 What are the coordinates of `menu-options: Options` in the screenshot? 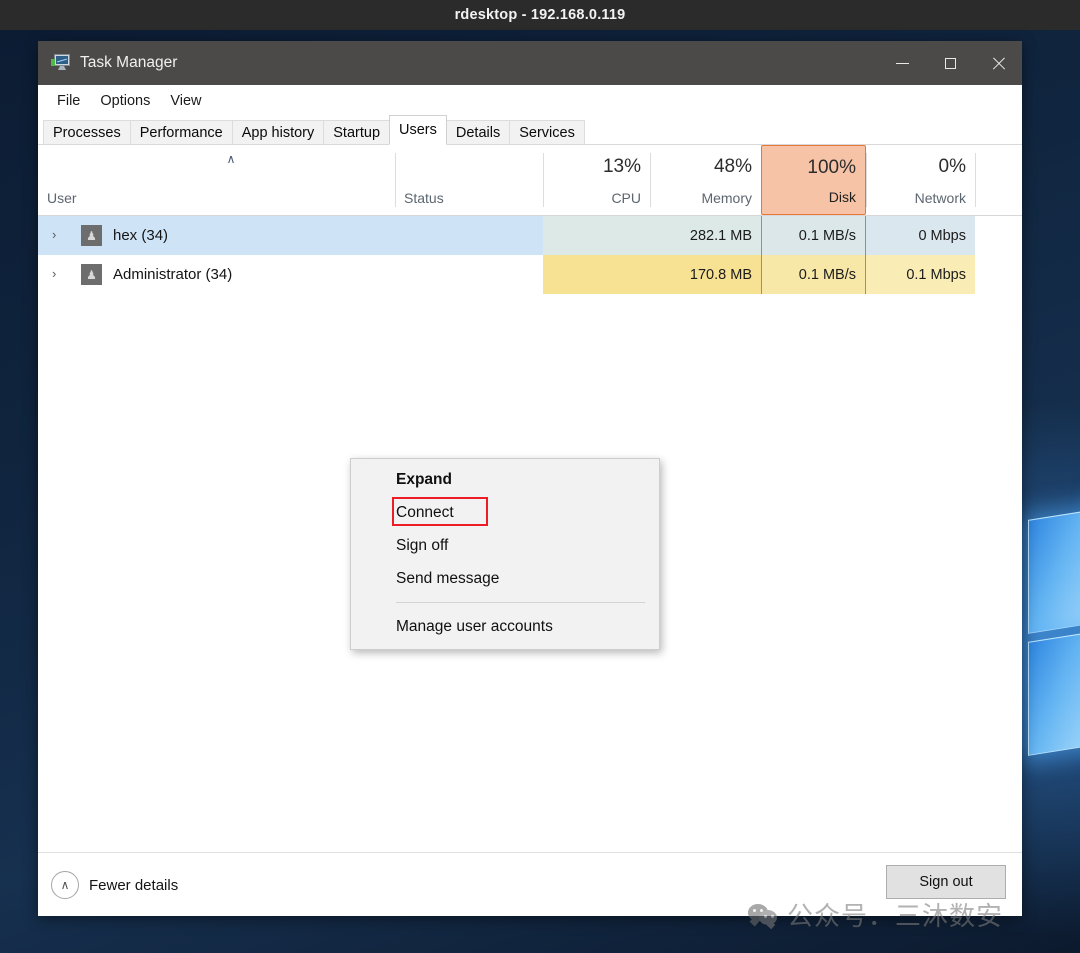 It's located at (125, 101).